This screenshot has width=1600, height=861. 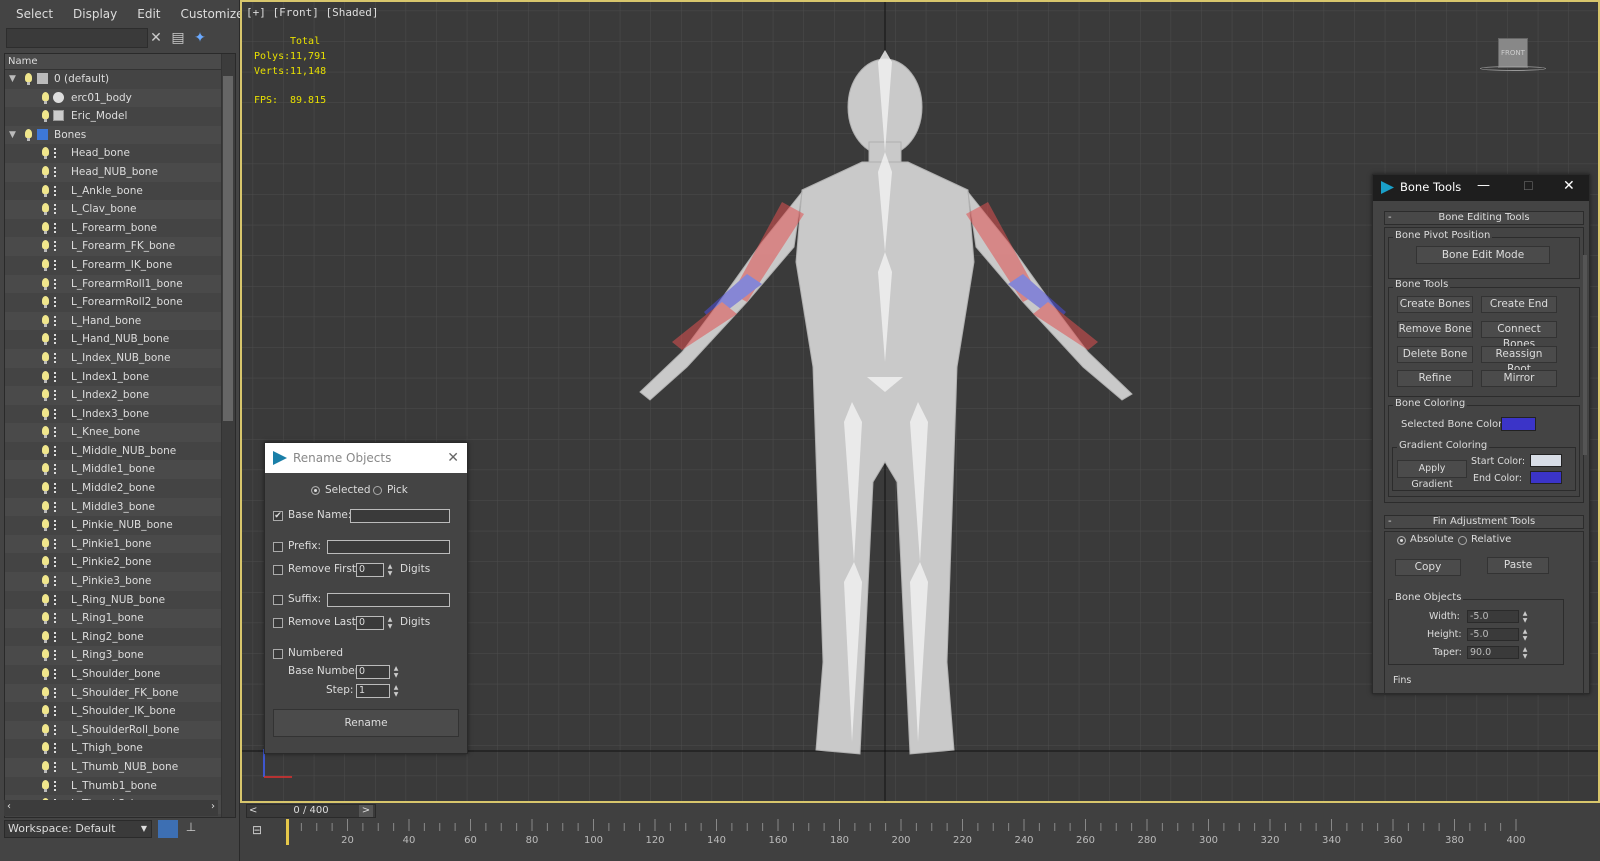 I want to click on relative-radio, so click(x=1462, y=540).